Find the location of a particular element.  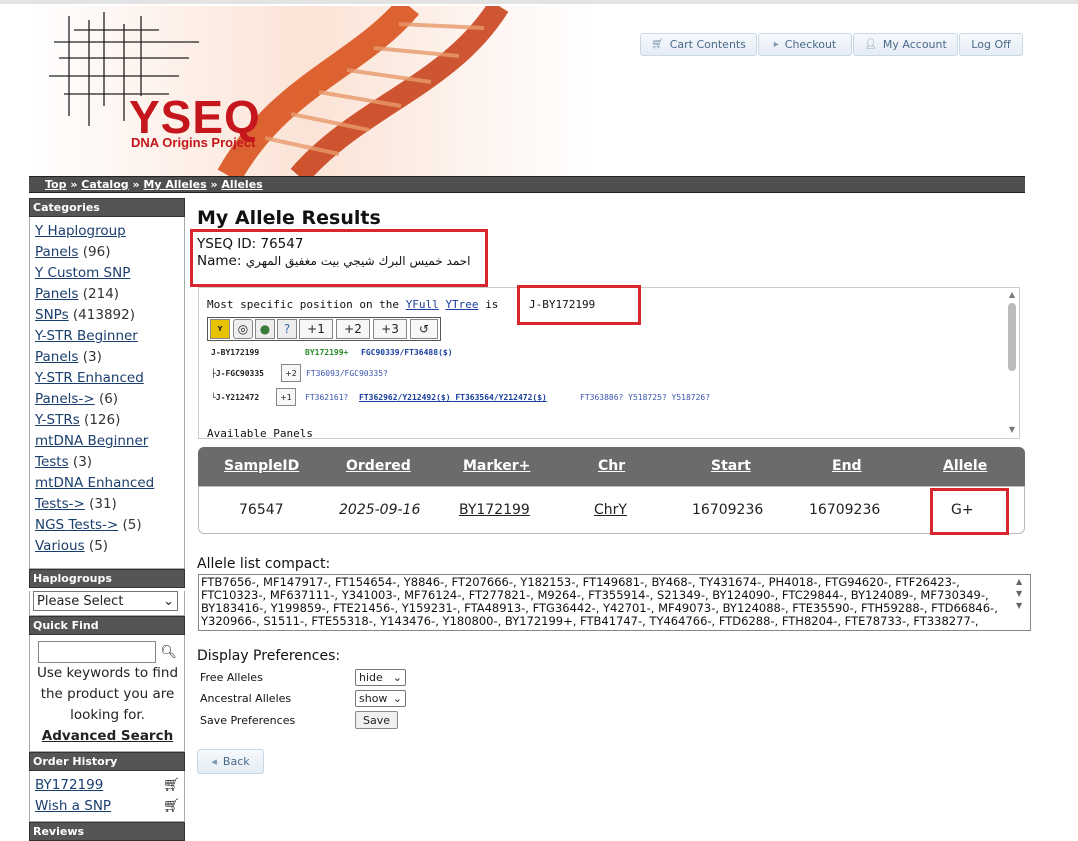

scroll-thumb is located at coordinates (1012, 337).